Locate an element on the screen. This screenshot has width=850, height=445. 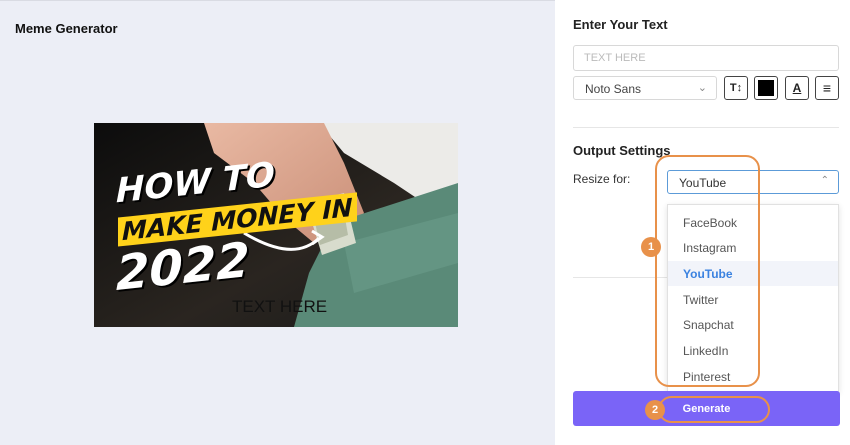
font-family-value: Noto Sans is located at coordinates (613, 89).